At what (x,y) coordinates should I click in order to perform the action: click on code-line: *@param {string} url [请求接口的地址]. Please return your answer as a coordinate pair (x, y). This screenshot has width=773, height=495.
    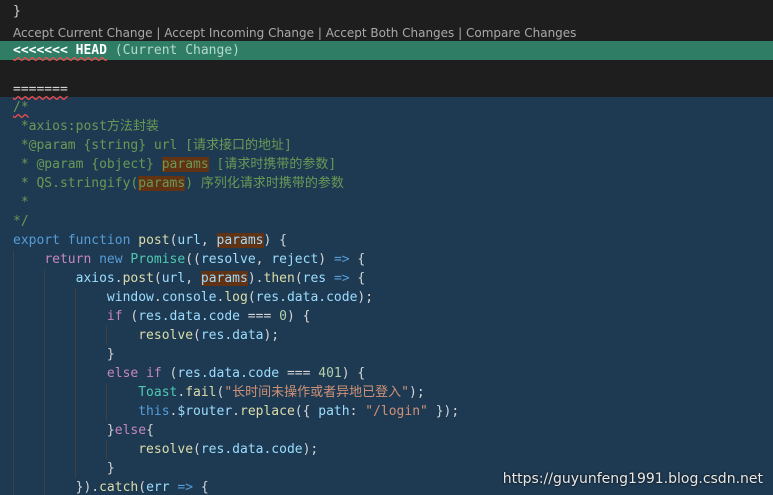
    Looking at the image, I should click on (386, 145).